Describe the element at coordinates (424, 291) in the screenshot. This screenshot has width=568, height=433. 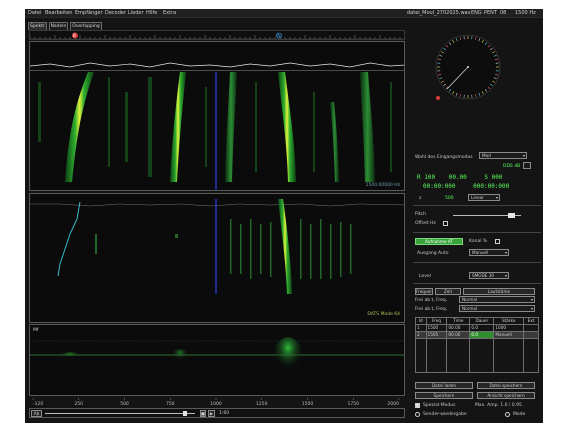
I see `frequenz-button: Frequenz` at that location.